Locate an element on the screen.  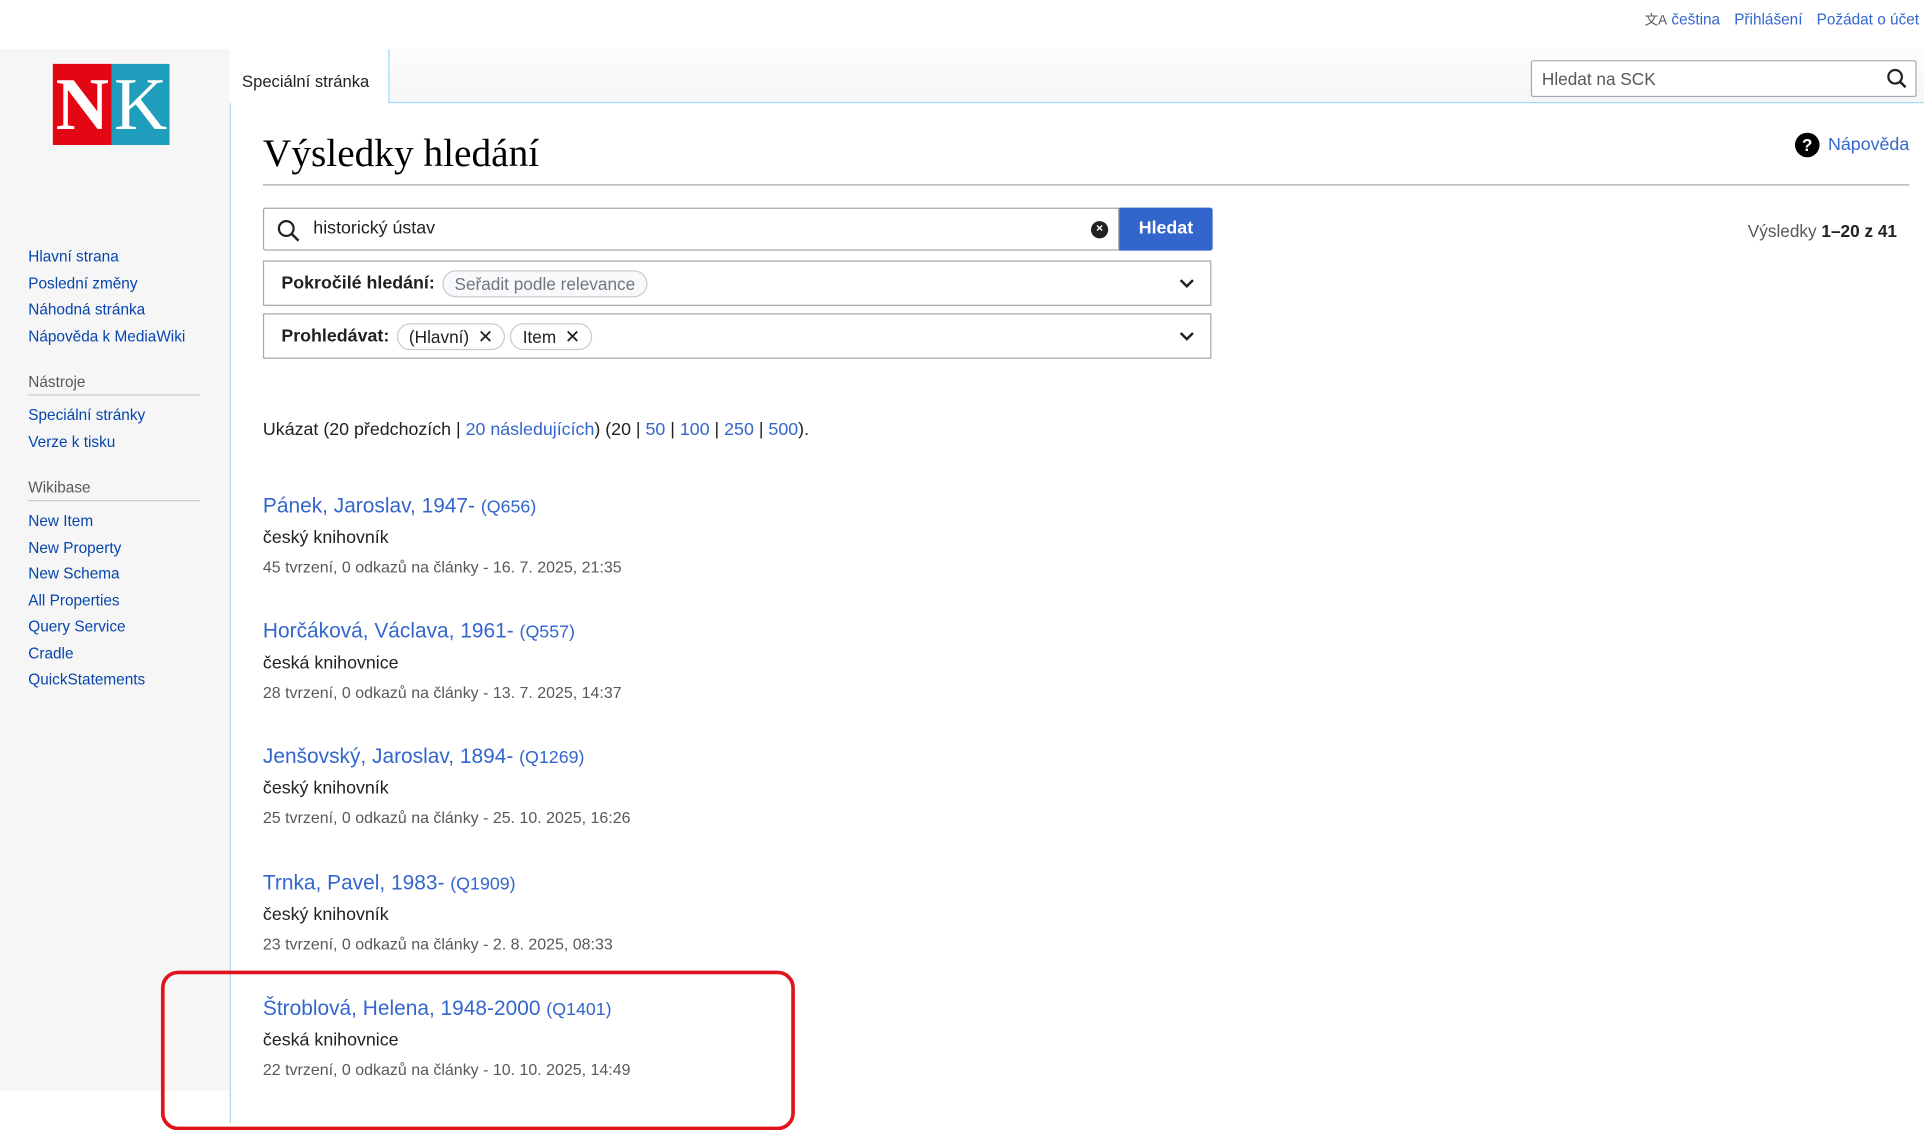
header-search-input is located at coordinates (1708, 78).